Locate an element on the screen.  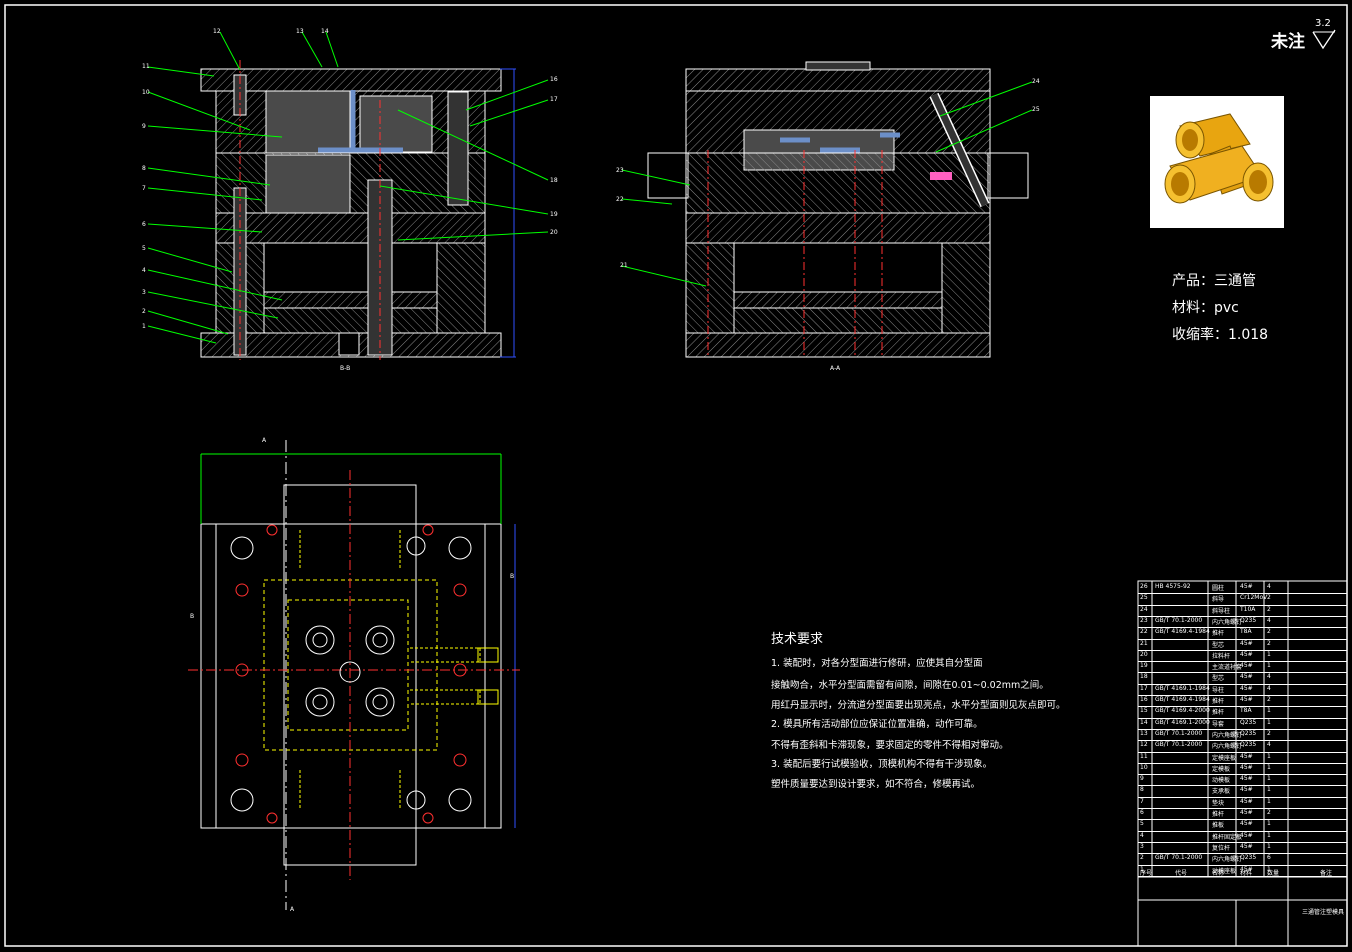
tech-line-5: 不得有歪斜和卡滞现象，要求固定的零件不得相对窜动。 is located at coordinates (890, 745).